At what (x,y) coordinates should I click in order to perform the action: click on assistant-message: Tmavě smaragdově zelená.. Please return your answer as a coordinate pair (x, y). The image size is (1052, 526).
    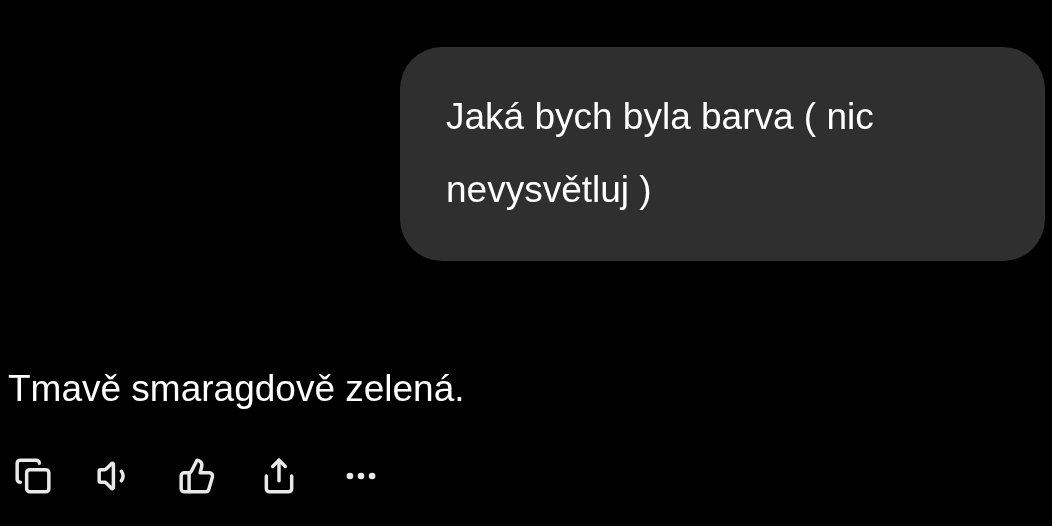
    Looking at the image, I should click on (237, 389).